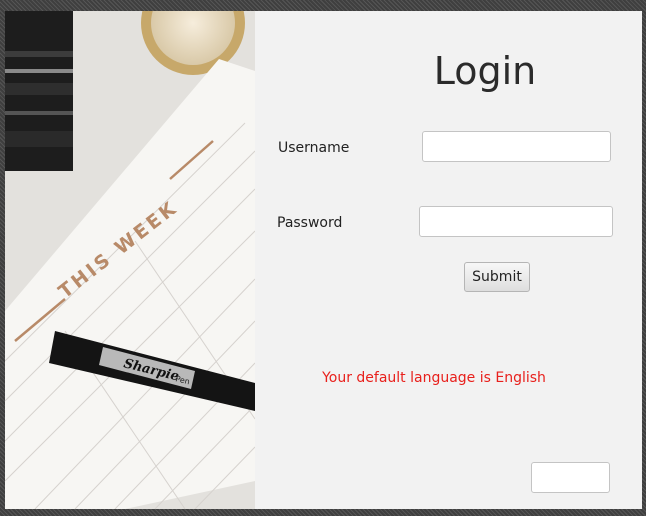  Describe the element at coordinates (516, 221) in the screenshot. I see `password-field` at that location.